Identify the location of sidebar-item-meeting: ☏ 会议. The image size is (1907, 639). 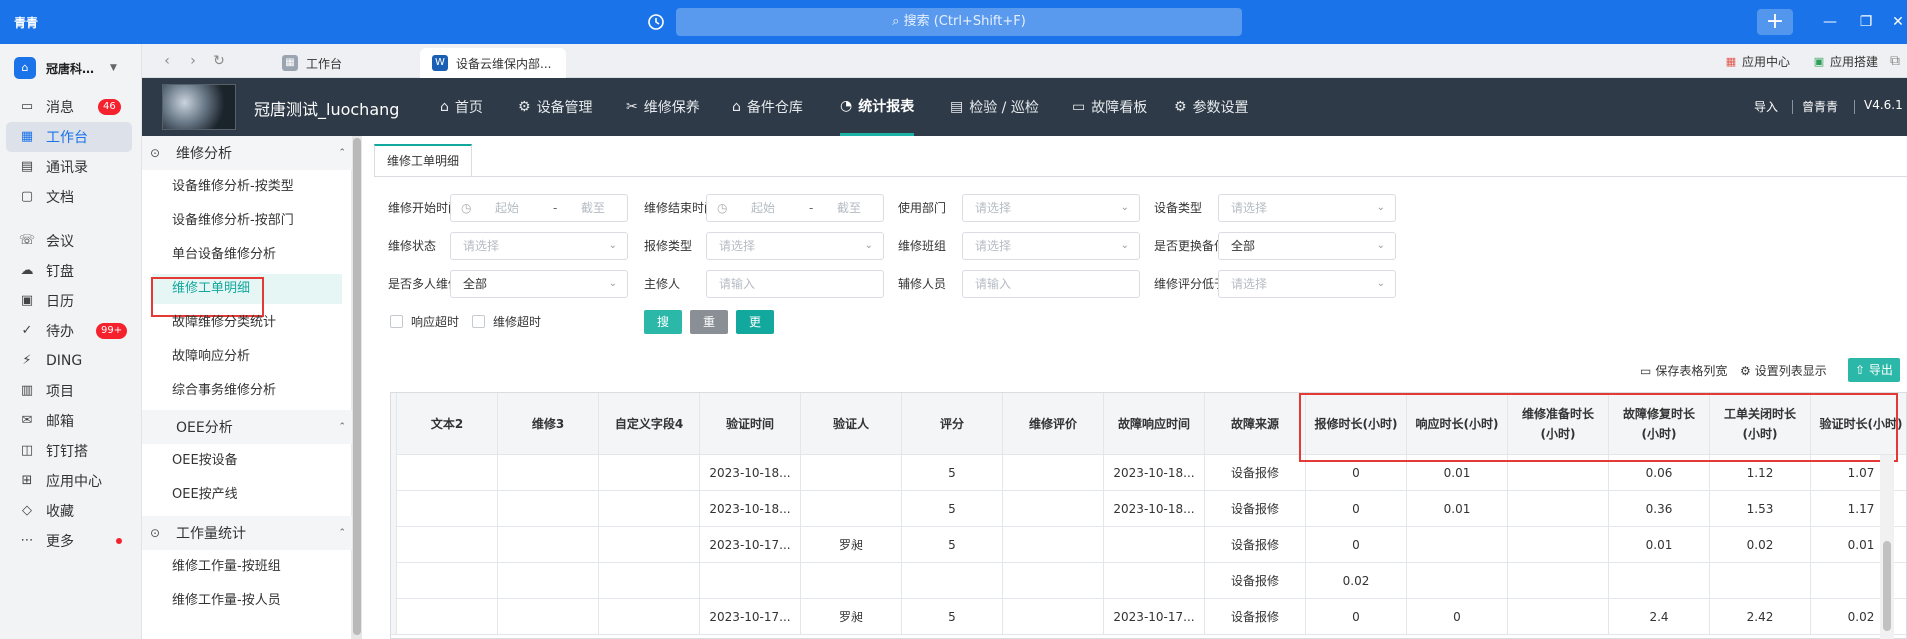
(69, 241).